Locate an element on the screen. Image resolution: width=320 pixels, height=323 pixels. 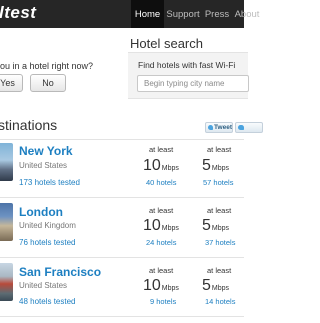
site-logo: ltest is located at coordinates (18, 13).